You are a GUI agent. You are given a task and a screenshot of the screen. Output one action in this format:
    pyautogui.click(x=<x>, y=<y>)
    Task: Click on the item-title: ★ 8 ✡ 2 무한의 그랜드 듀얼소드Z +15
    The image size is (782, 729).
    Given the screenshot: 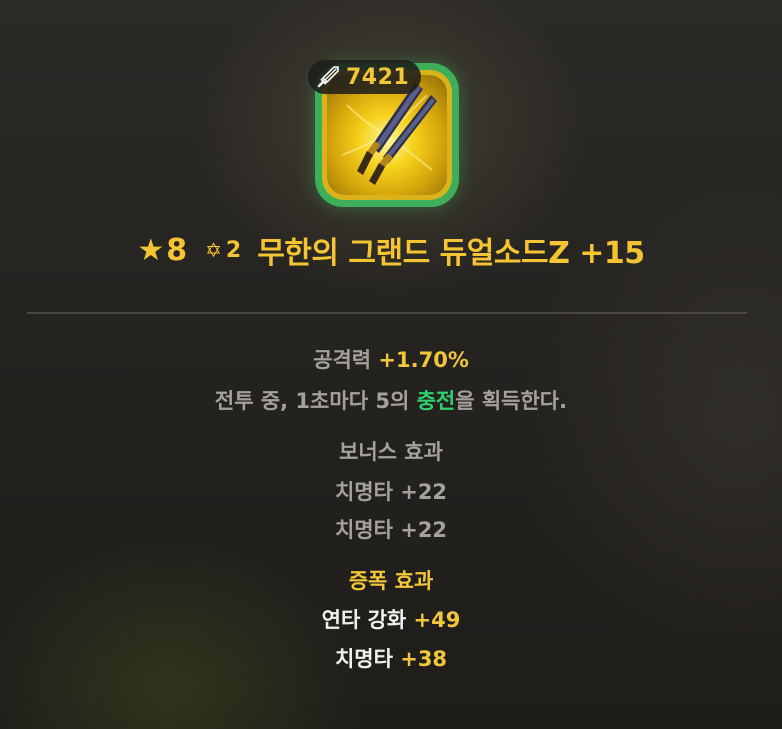 What is the action you would take?
    pyautogui.click(x=391, y=250)
    